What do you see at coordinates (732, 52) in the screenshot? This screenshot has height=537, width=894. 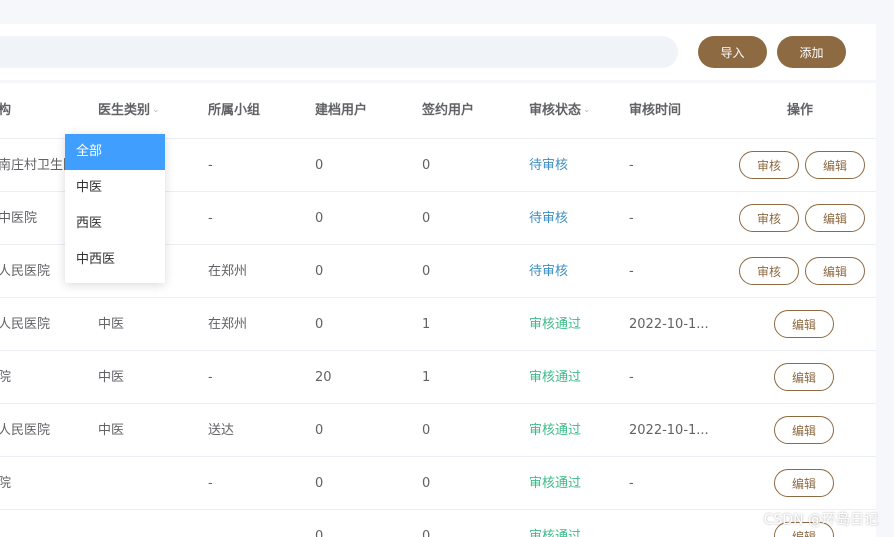 I see `import-button: 导入` at bounding box center [732, 52].